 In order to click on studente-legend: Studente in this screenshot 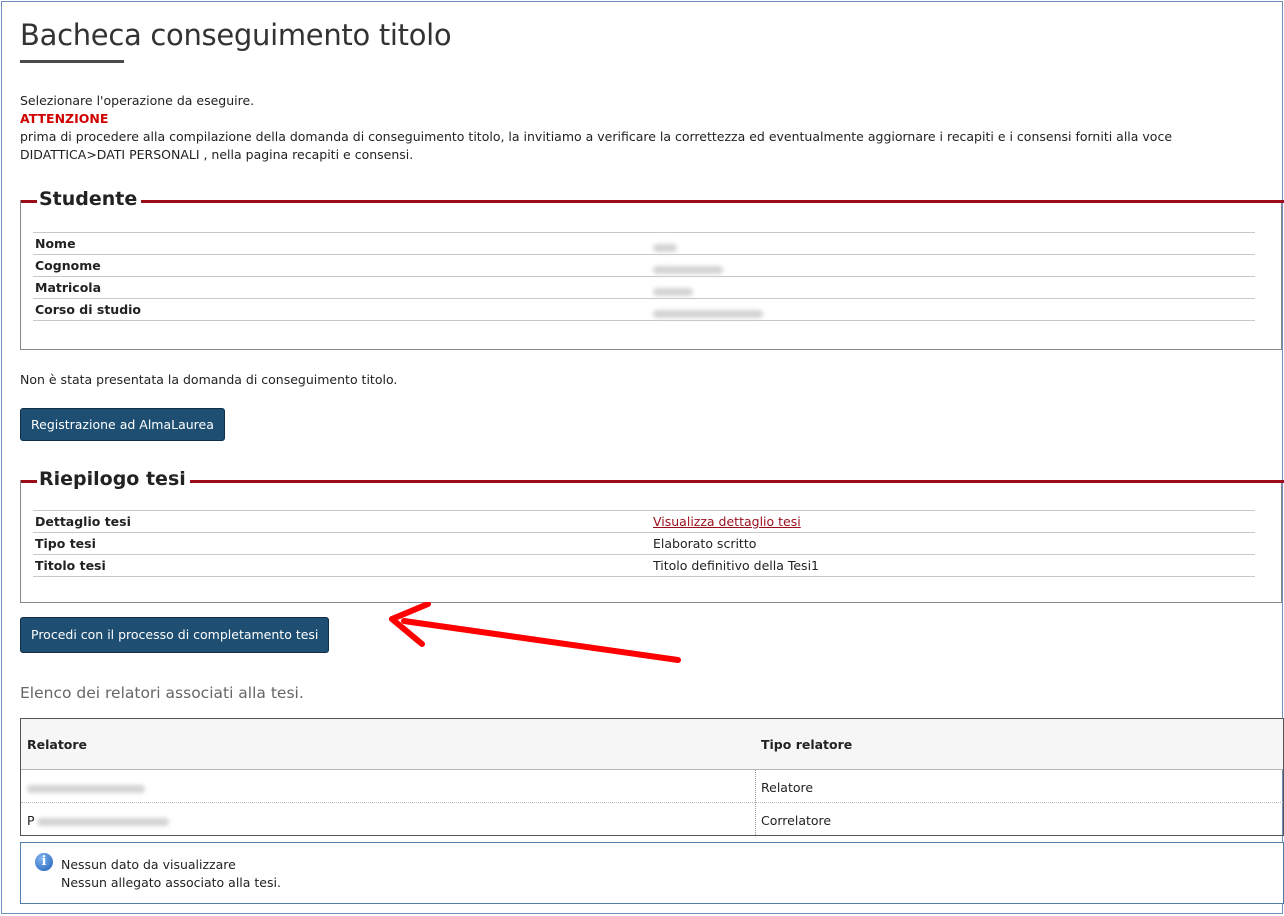, I will do `click(89, 199)`.